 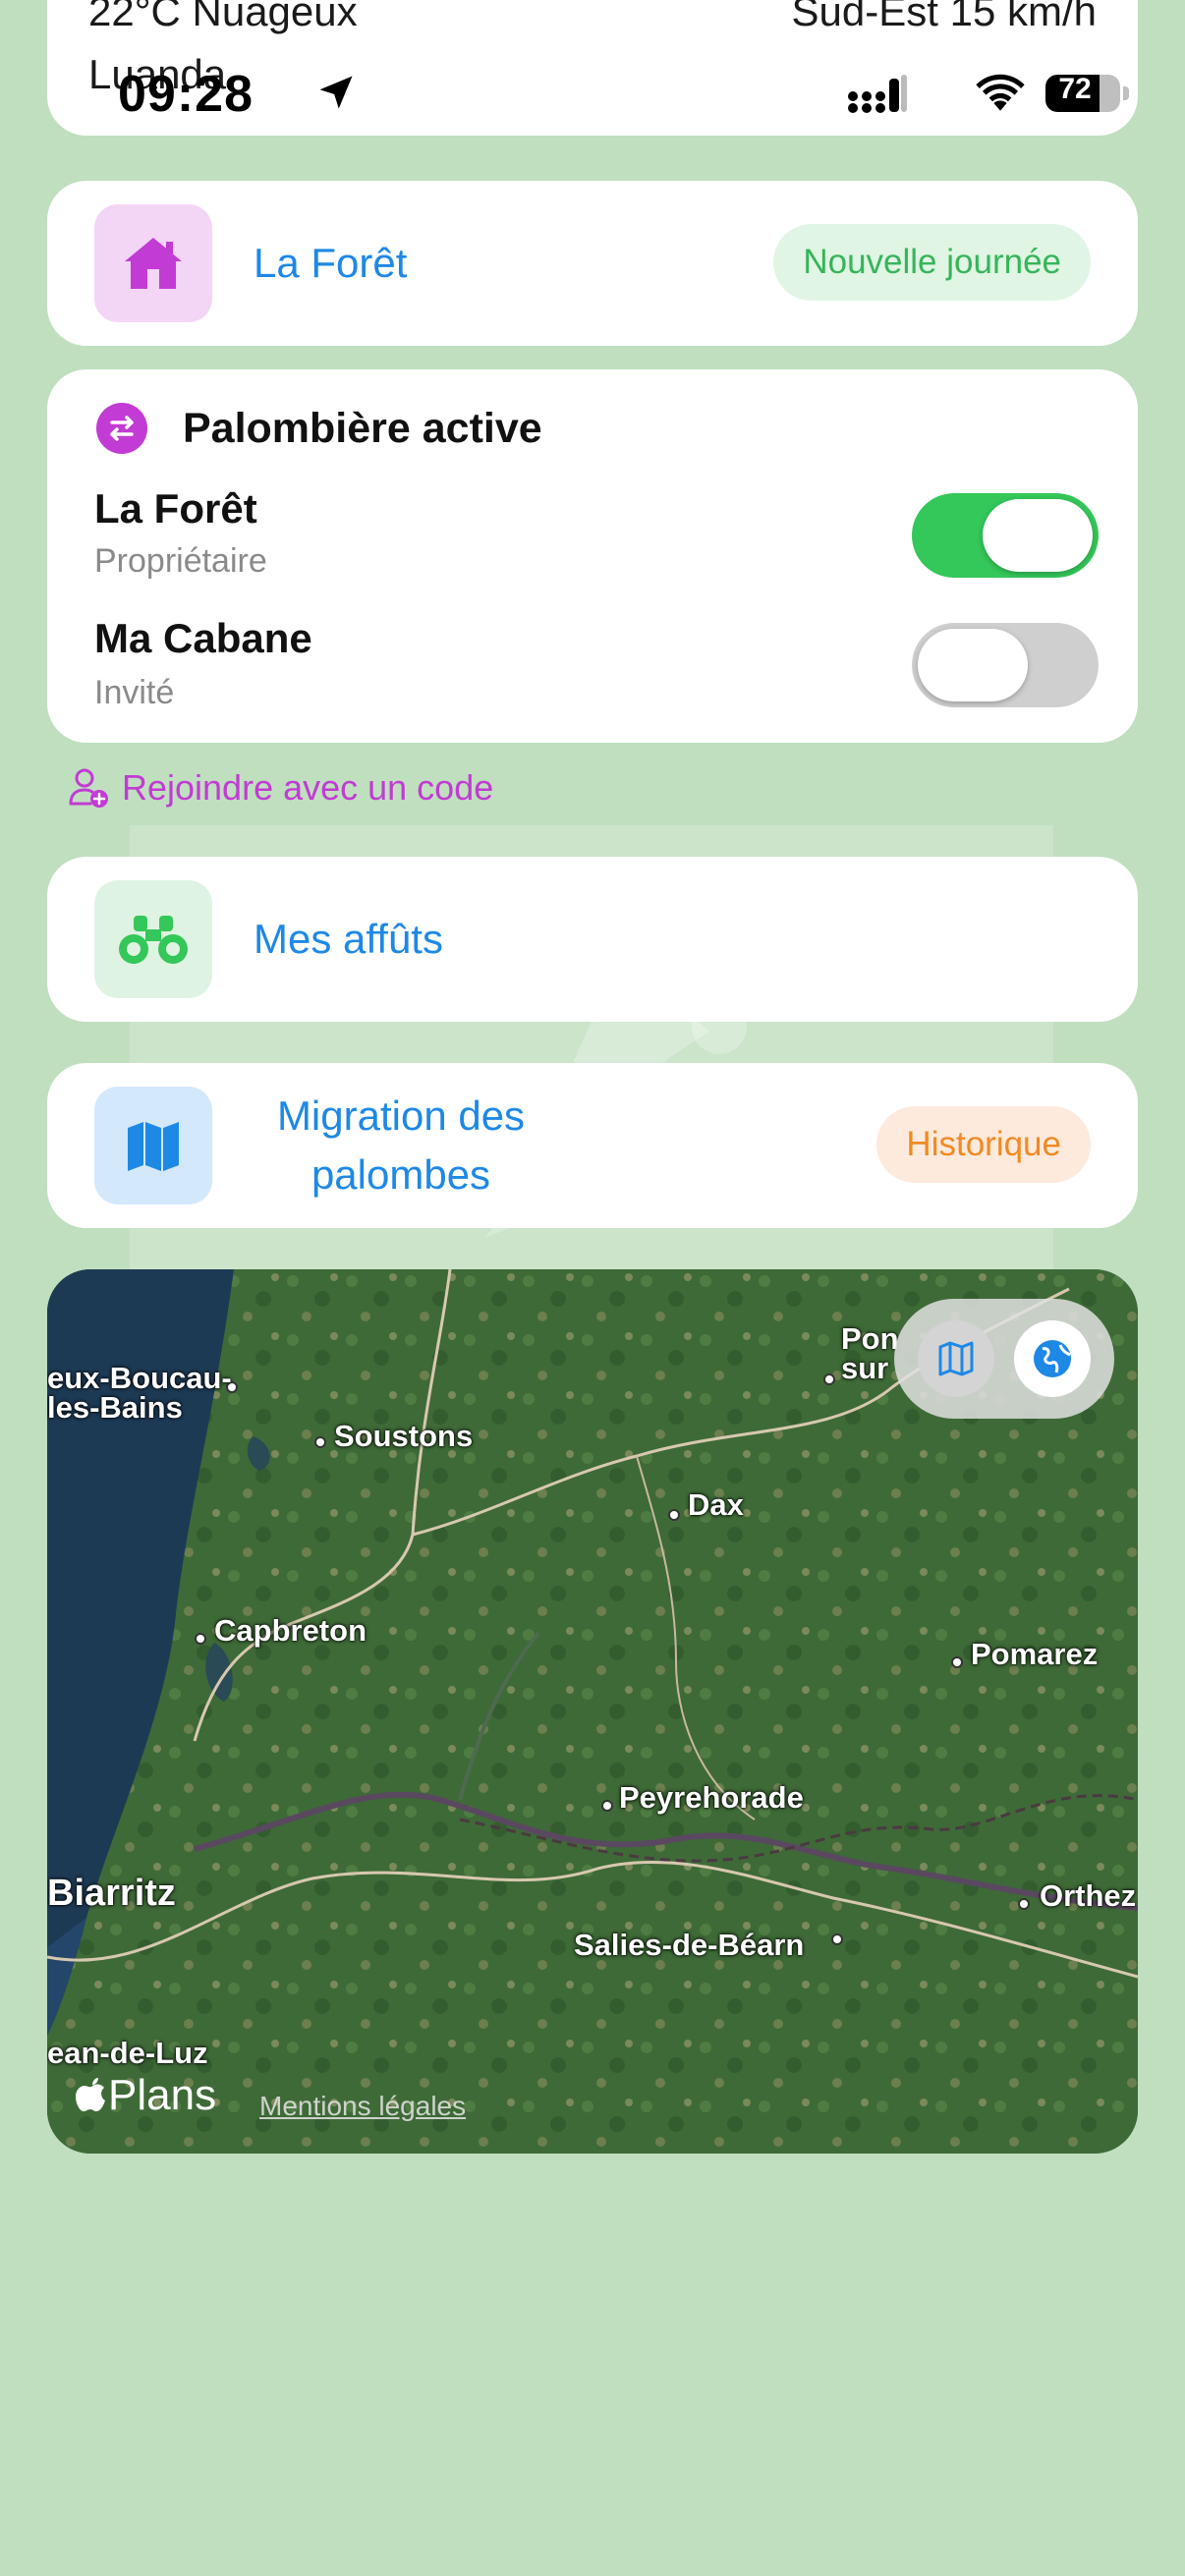 What do you see at coordinates (203, 638) in the screenshot?
I see `palombiere-name-2: Ma Cabane` at bounding box center [203, 638].